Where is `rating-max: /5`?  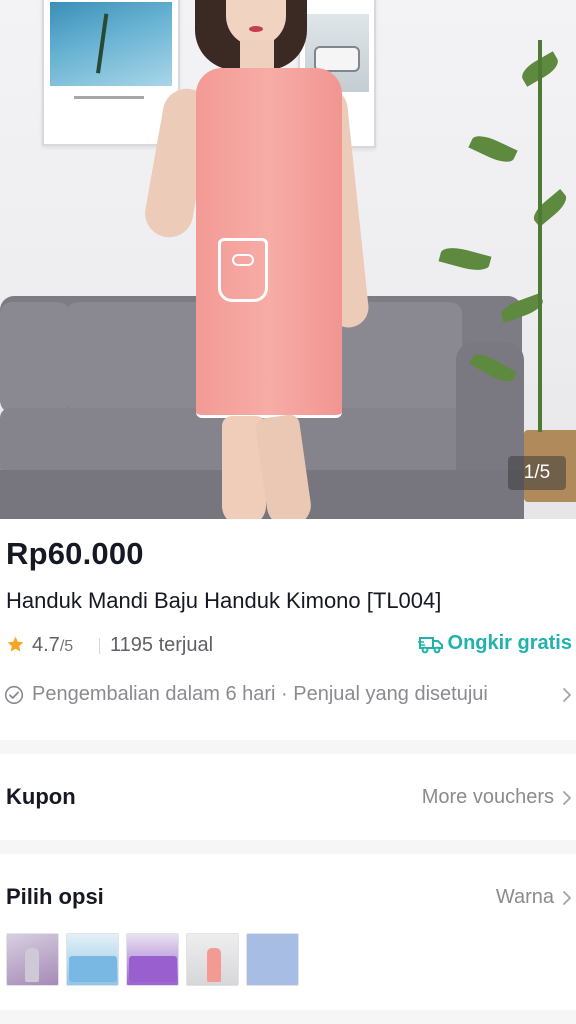 rating-max: /5 is located at coordinates (66, 646).